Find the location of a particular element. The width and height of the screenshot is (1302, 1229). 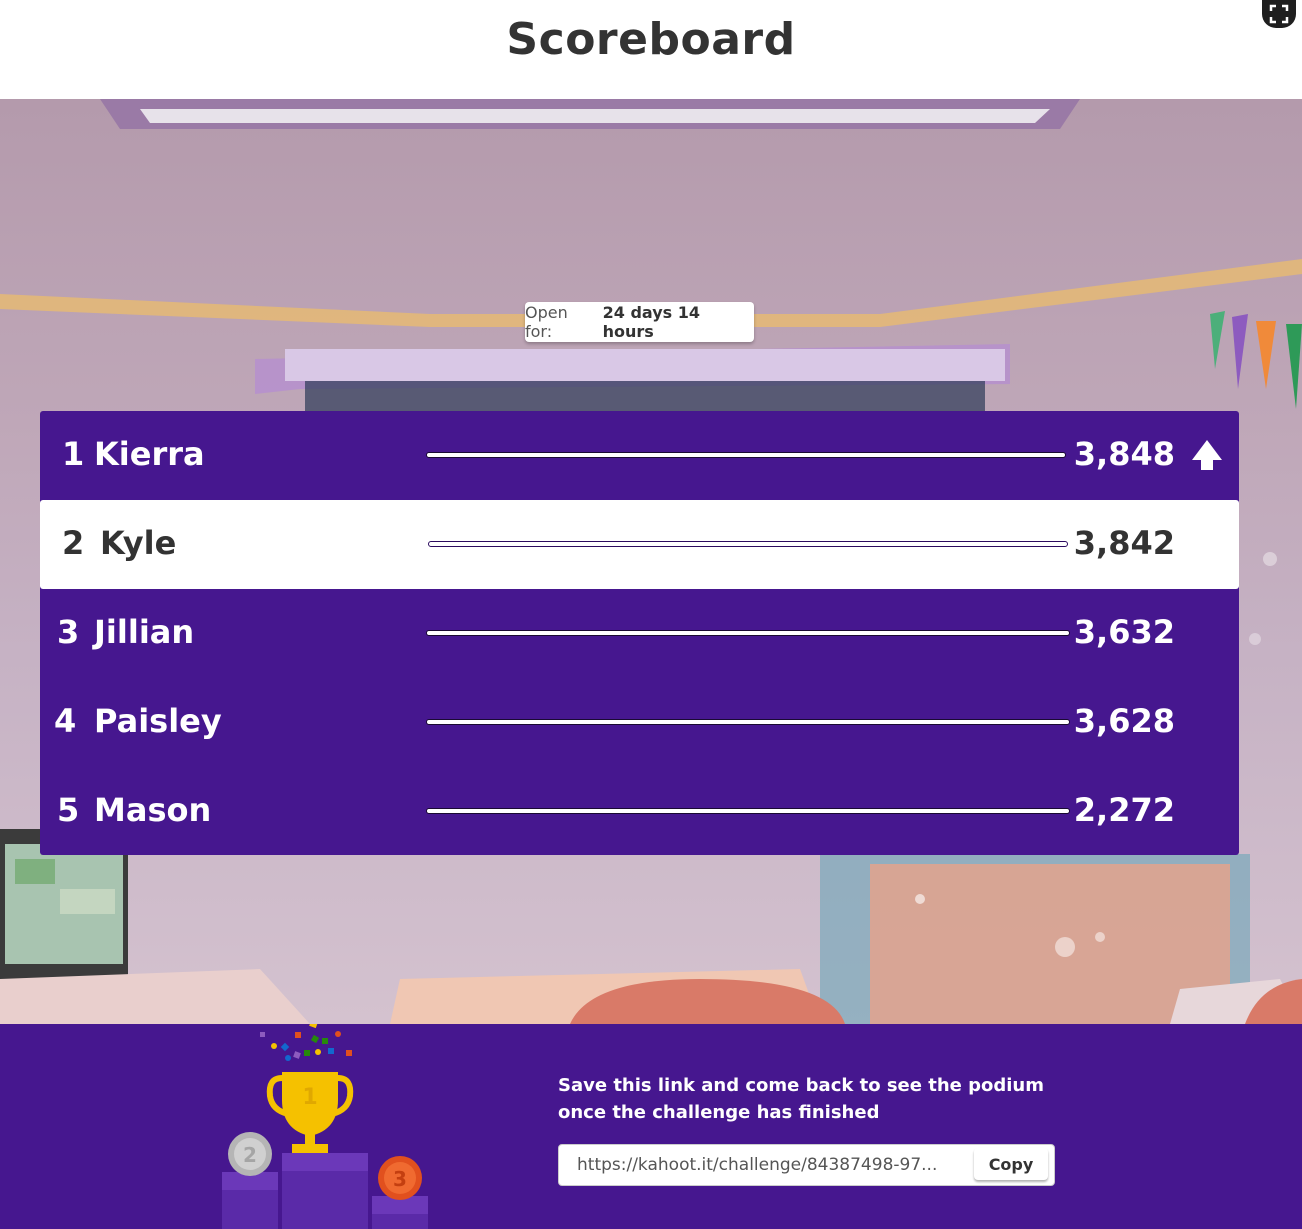

page-title: Scoreboard is located at coordinates (651, 39).